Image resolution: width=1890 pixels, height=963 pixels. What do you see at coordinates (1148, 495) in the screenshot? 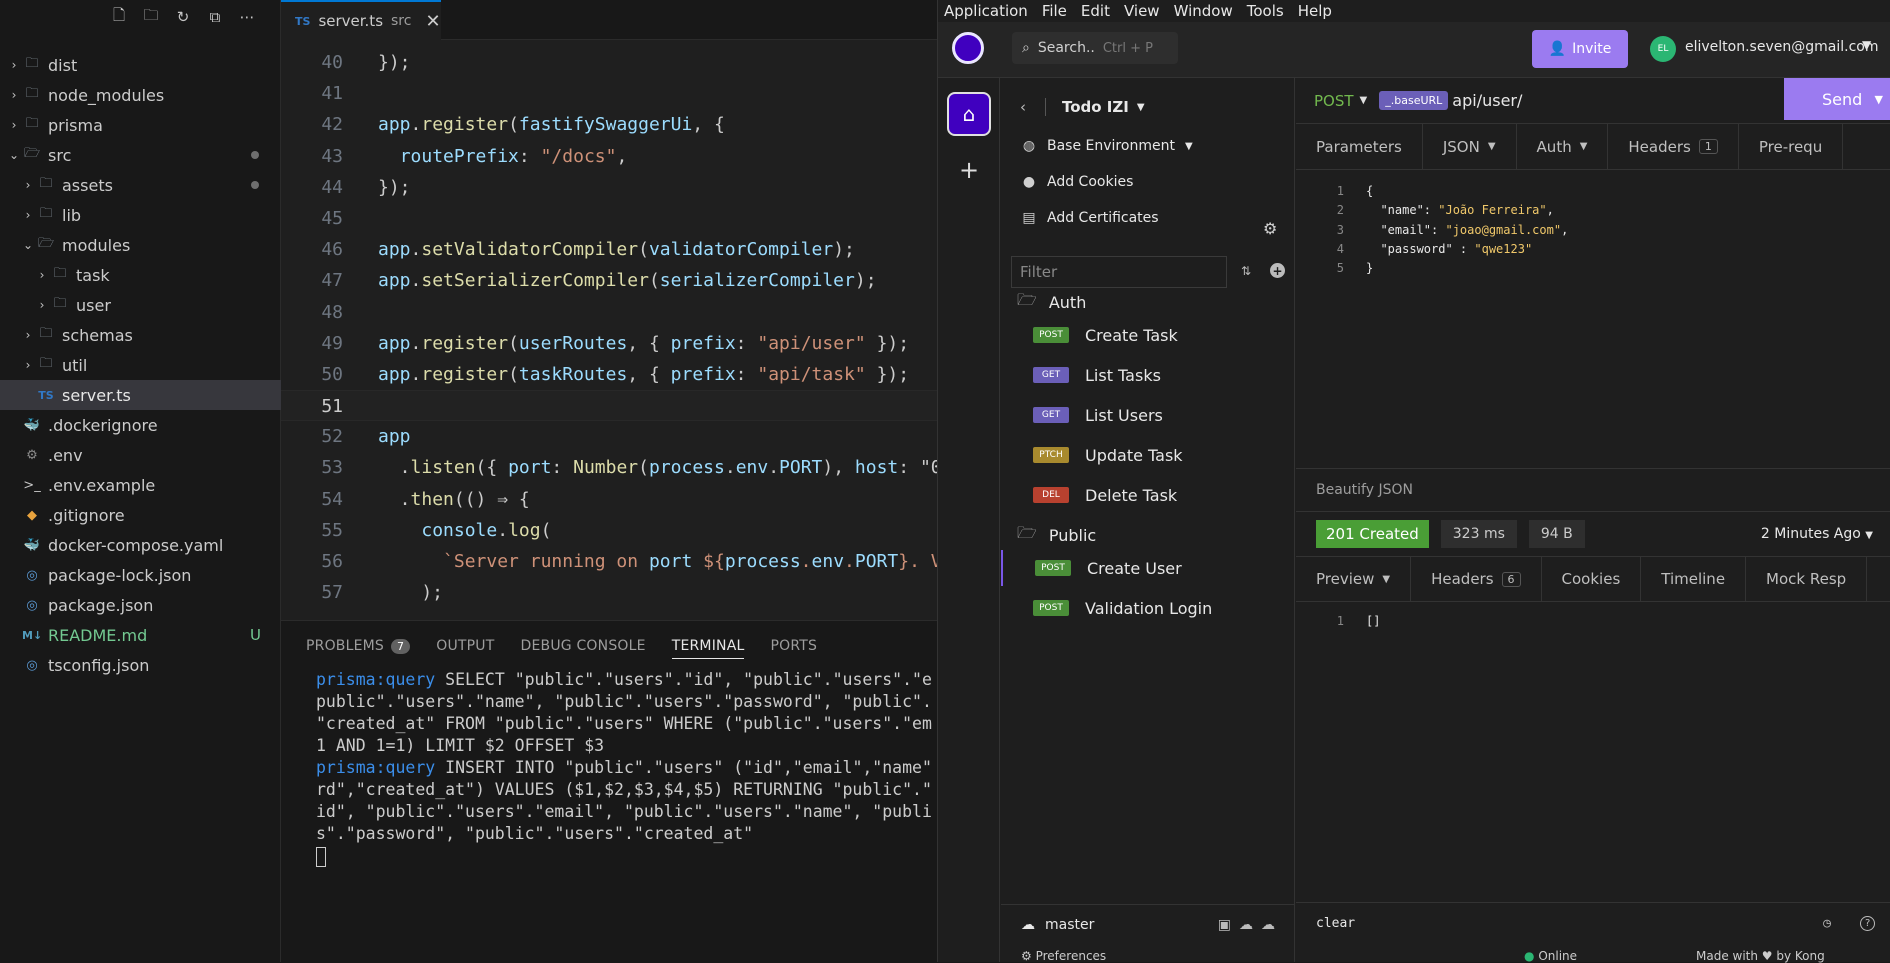
I see `request-delete-task: DEL Delete Task` at bounding box center [1148, 495].